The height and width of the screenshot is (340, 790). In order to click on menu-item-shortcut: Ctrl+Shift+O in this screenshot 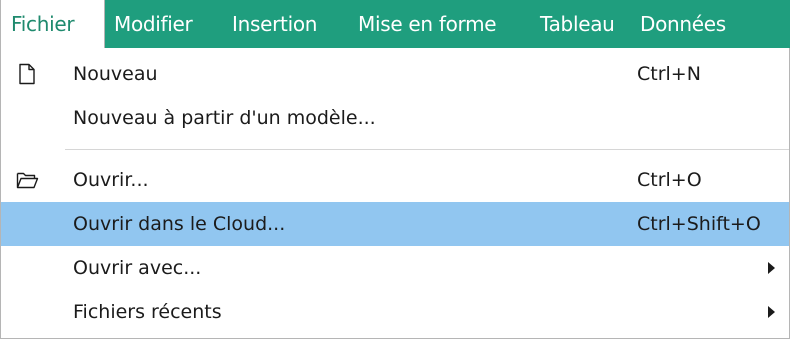, I will do `click(699, 224)`.